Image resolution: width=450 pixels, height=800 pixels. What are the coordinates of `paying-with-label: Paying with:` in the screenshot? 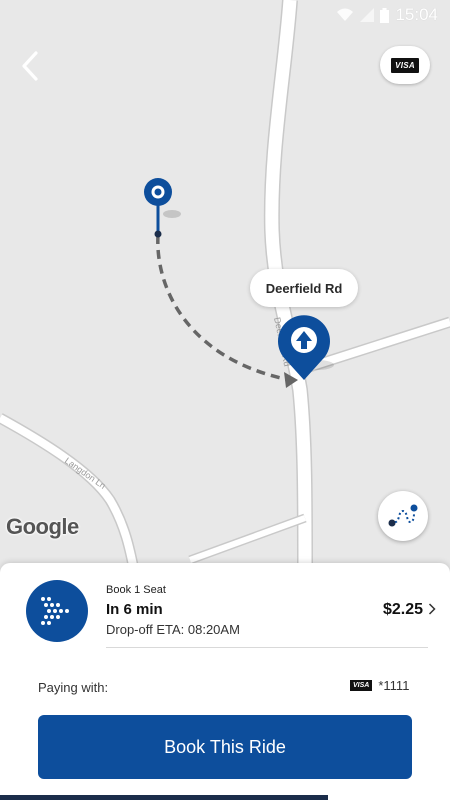 It's located at (73, 687).